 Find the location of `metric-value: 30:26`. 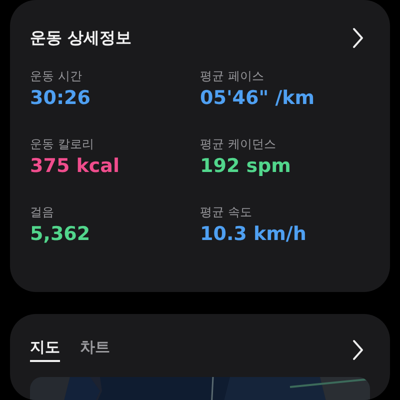

metric-value: 30:26 is located at coordinates (61, 98).